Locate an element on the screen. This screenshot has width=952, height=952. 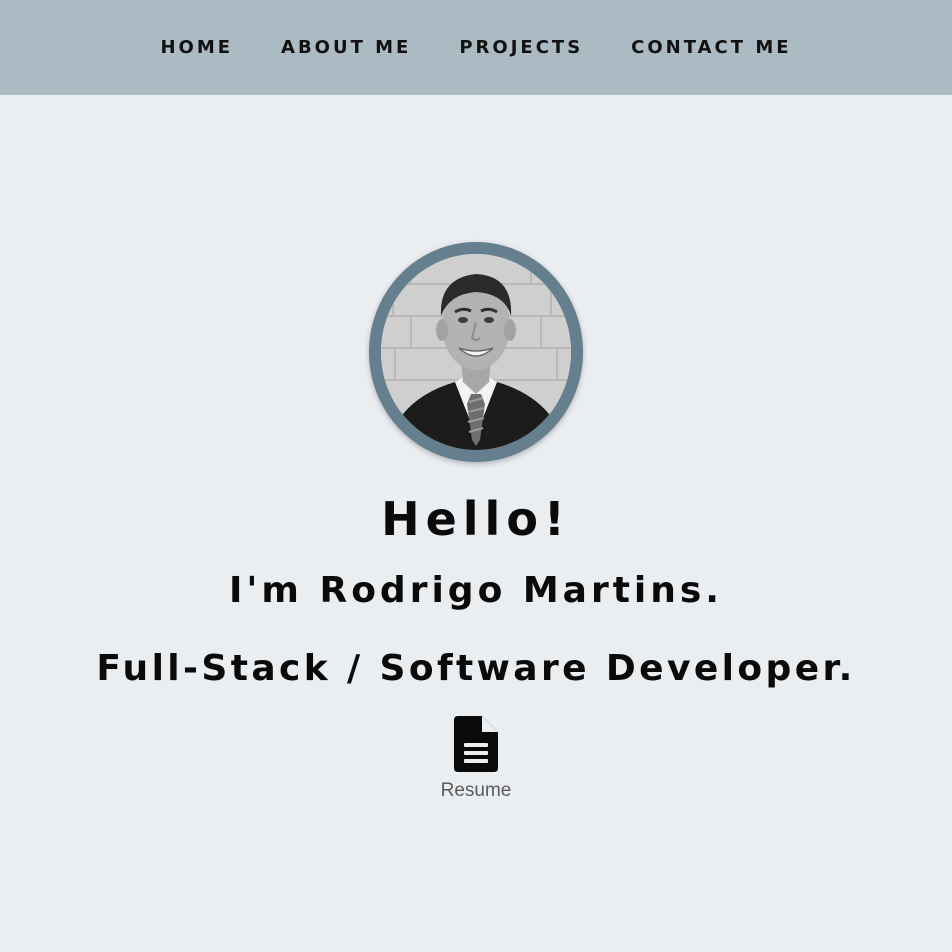
nav-contact-me-link: CONTACT ME is located at coordinates (711, 47).